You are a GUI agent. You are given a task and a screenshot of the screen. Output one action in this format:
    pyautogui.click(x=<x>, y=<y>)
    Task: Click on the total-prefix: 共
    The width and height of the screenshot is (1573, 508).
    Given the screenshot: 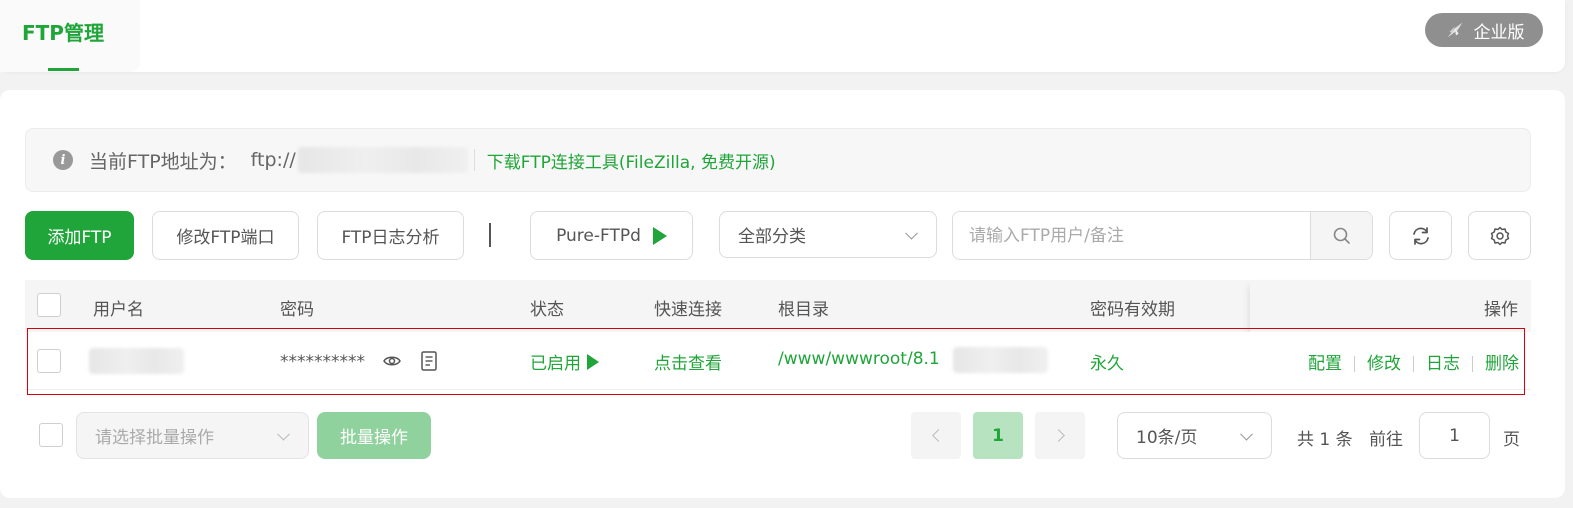 What is the action you would take?
    pyautogui.click(x=1305, y=440)
    